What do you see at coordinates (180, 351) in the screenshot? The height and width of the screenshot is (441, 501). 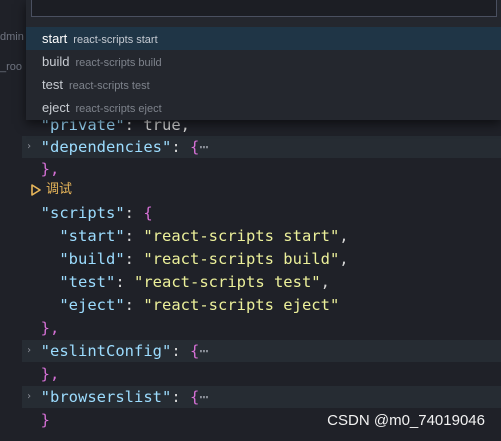 I see `eslint-colon: :` at bounding box center [180, 351].